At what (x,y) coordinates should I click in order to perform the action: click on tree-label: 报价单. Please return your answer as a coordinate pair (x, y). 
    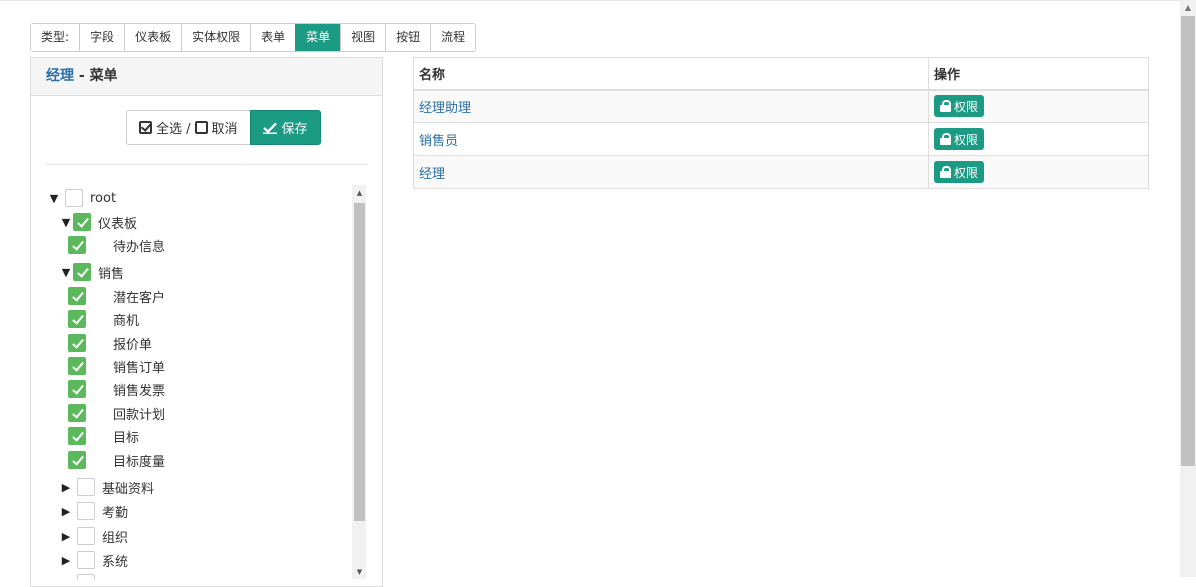
    Looking at the image, I should click on (133, 345).